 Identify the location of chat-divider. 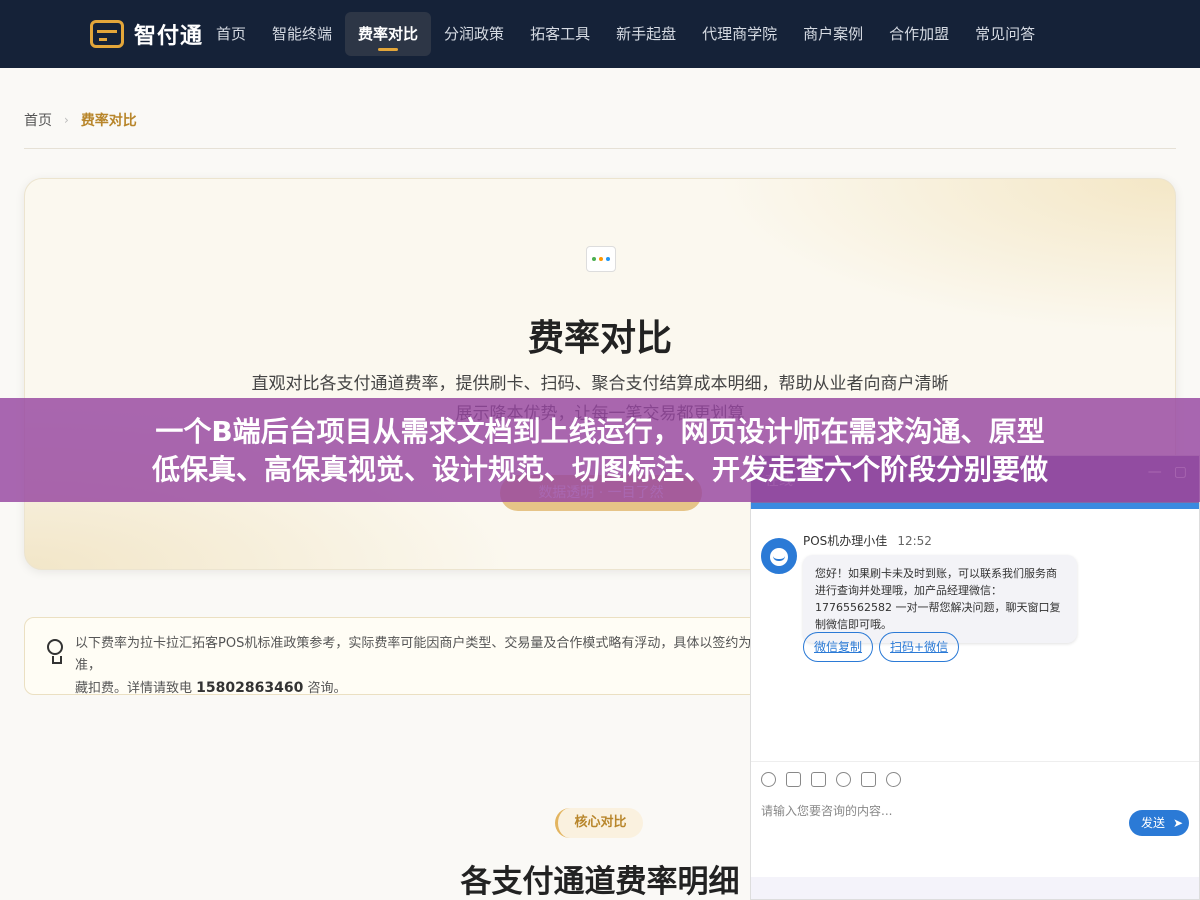
(975, 761).